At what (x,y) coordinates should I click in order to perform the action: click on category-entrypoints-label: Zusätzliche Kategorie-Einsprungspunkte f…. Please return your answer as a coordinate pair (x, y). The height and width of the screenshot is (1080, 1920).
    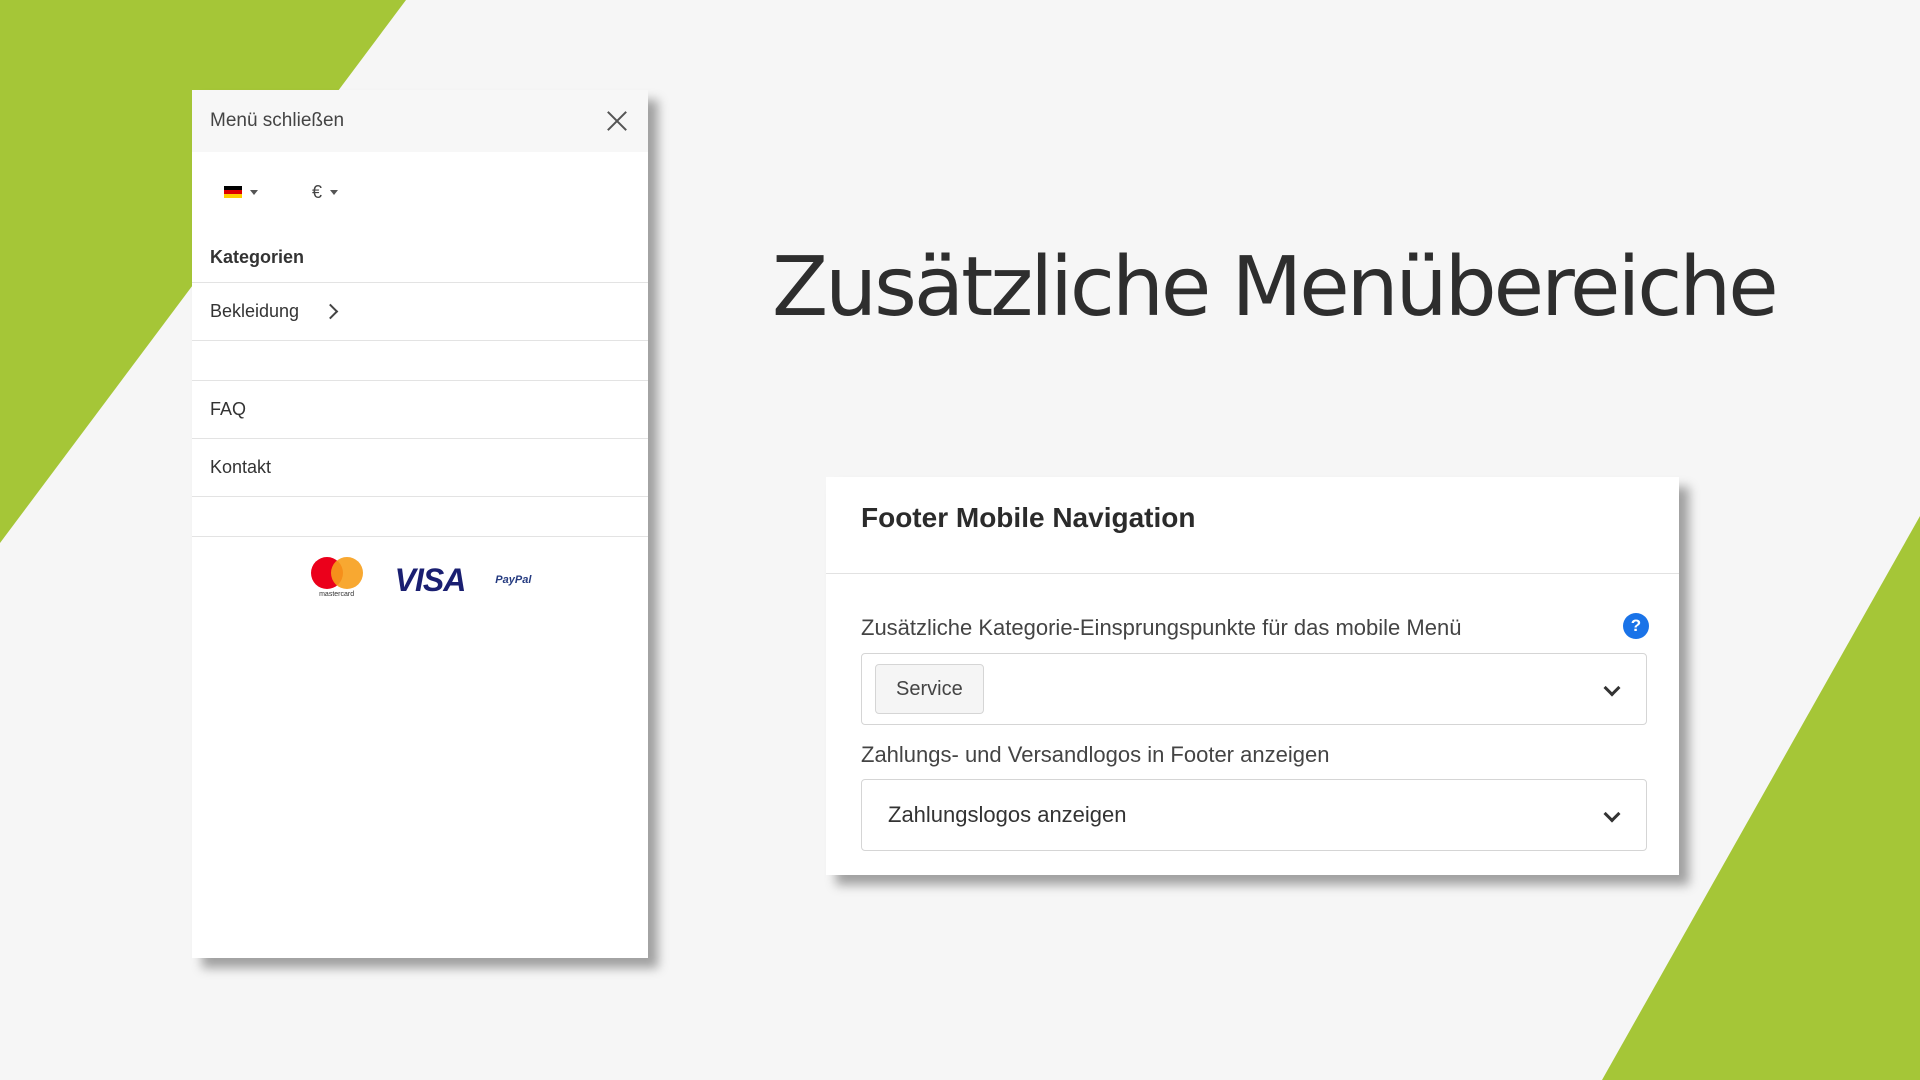
    Looking at the image, I should click on (1161, 627).